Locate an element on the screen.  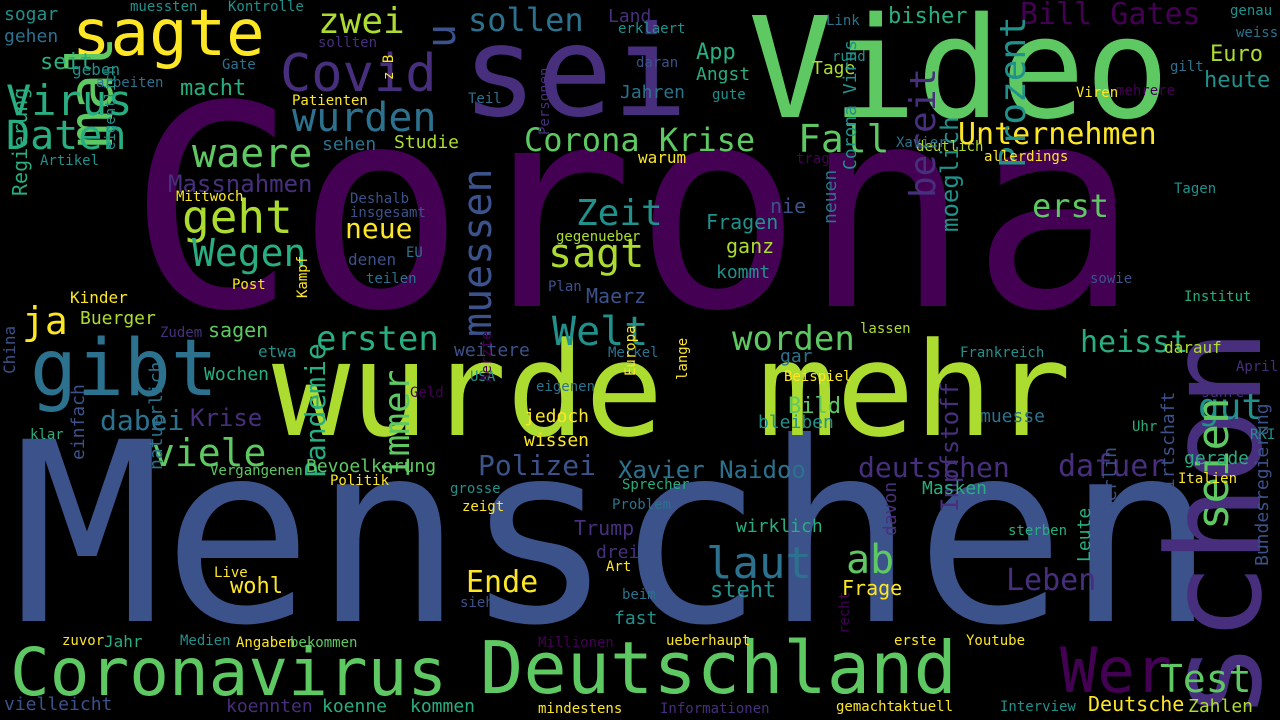
word-120: Buerger is located at coordinates (118, 318).